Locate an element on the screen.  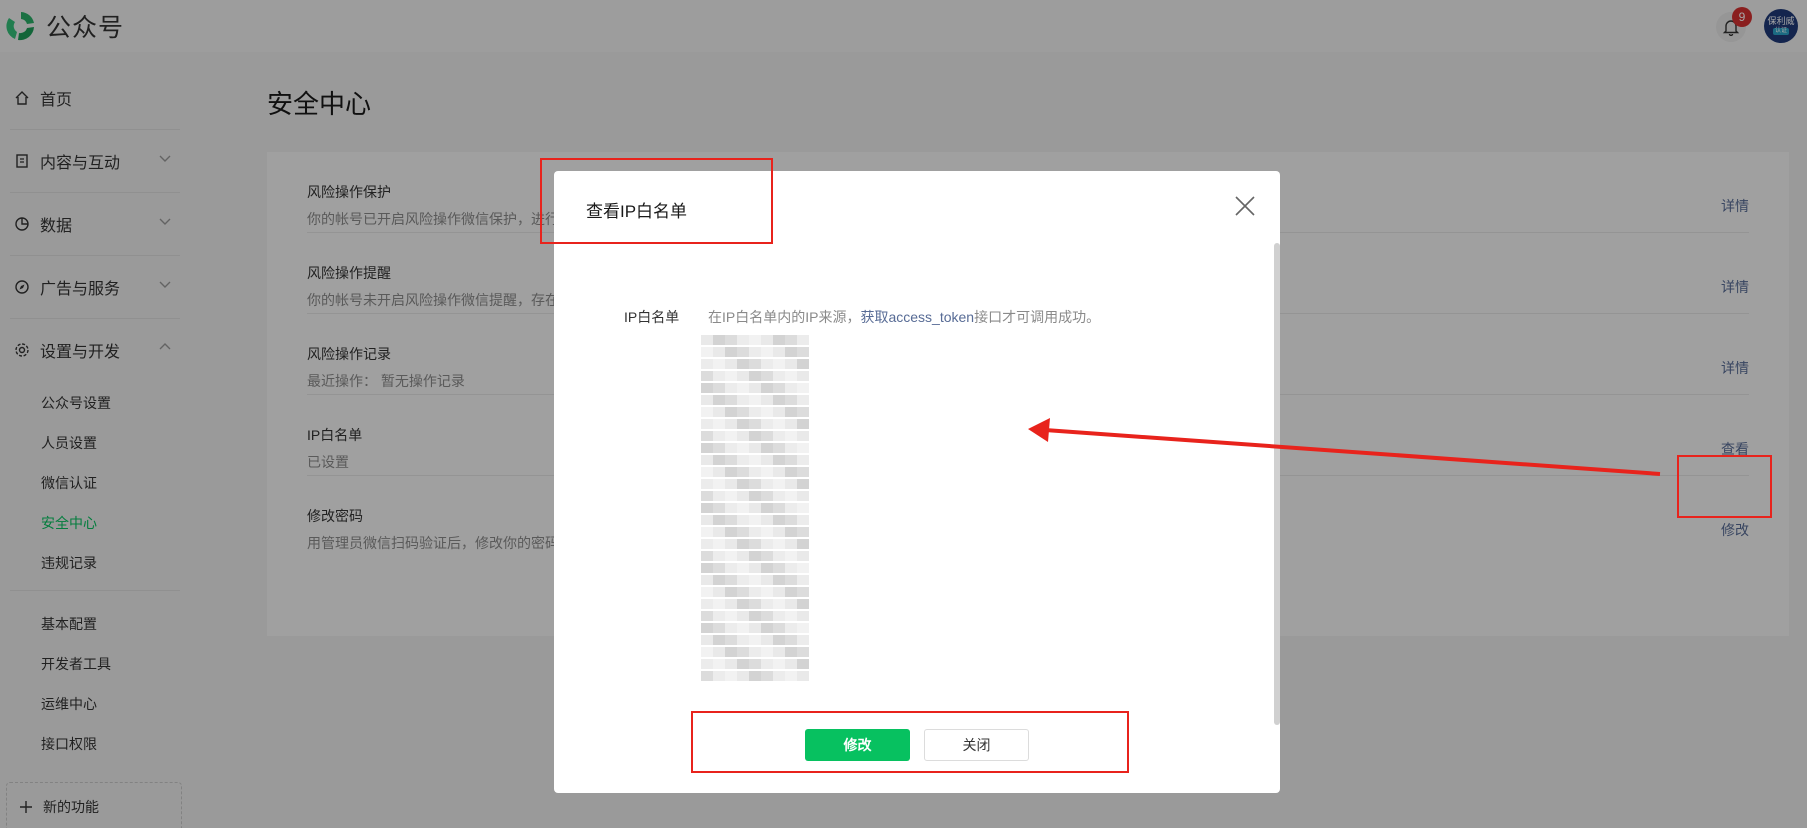
hint-text: 接口才可调用成功。 is located at coordinates (1037, 317).